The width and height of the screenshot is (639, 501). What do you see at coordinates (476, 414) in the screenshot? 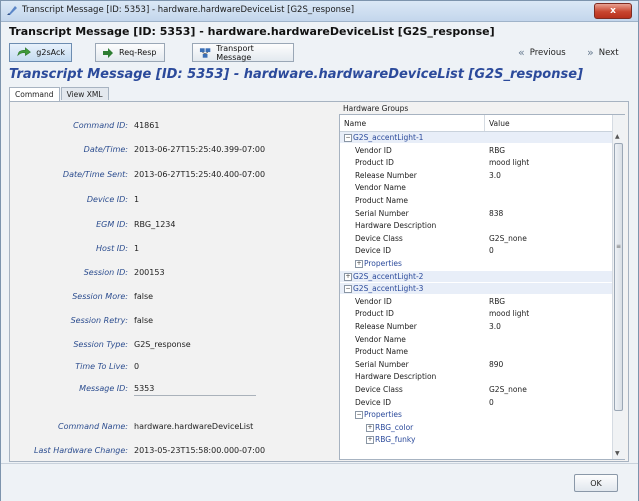
I see `tree-row: − Properties` at bounding box center [476, 414].